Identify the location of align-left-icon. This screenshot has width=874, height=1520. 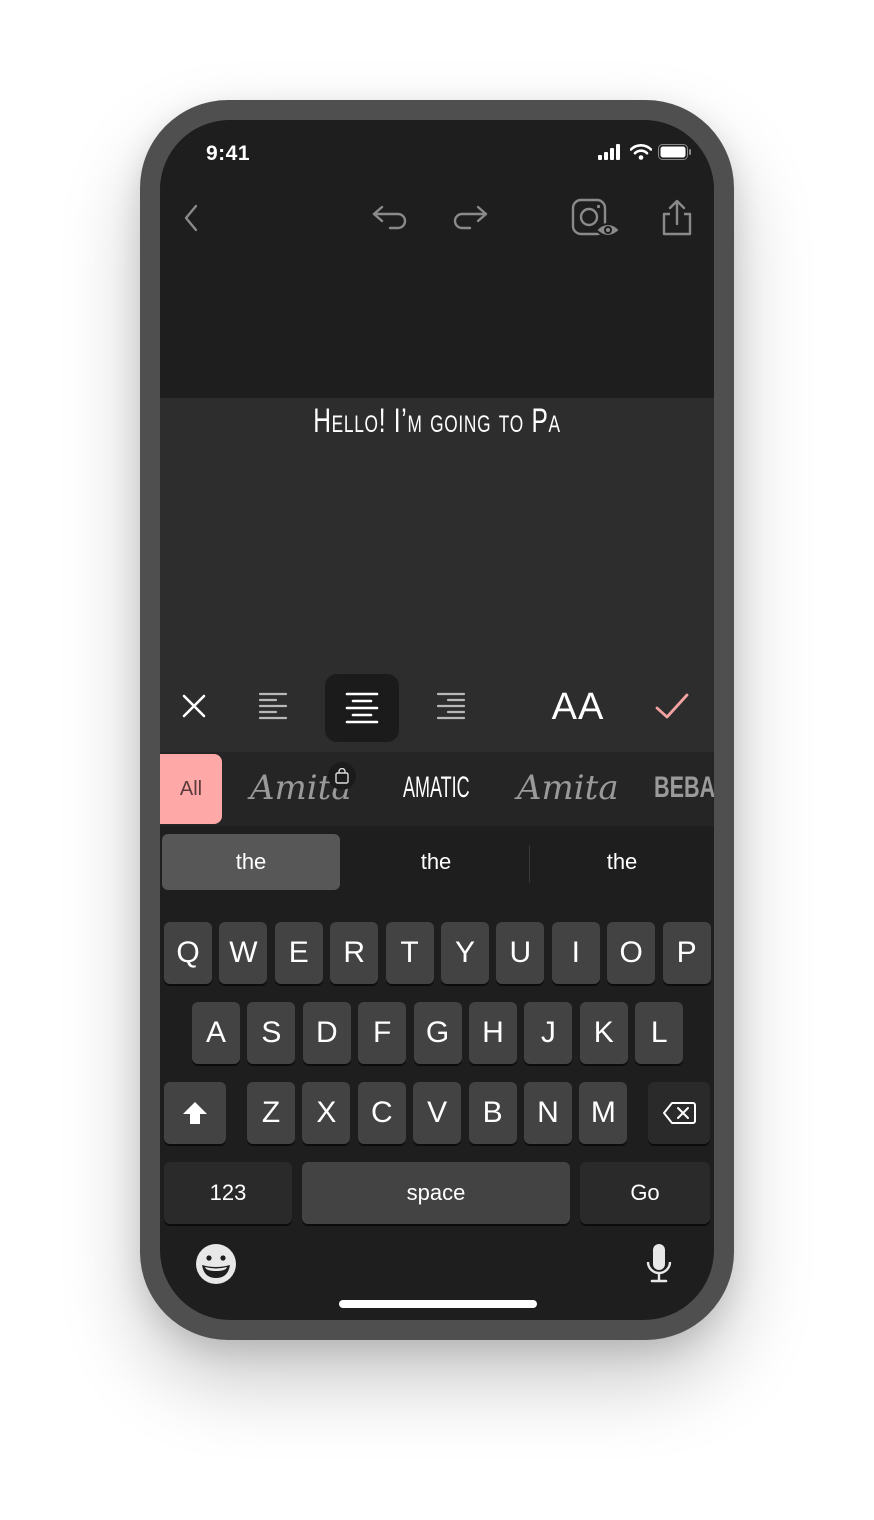
(273, 706).